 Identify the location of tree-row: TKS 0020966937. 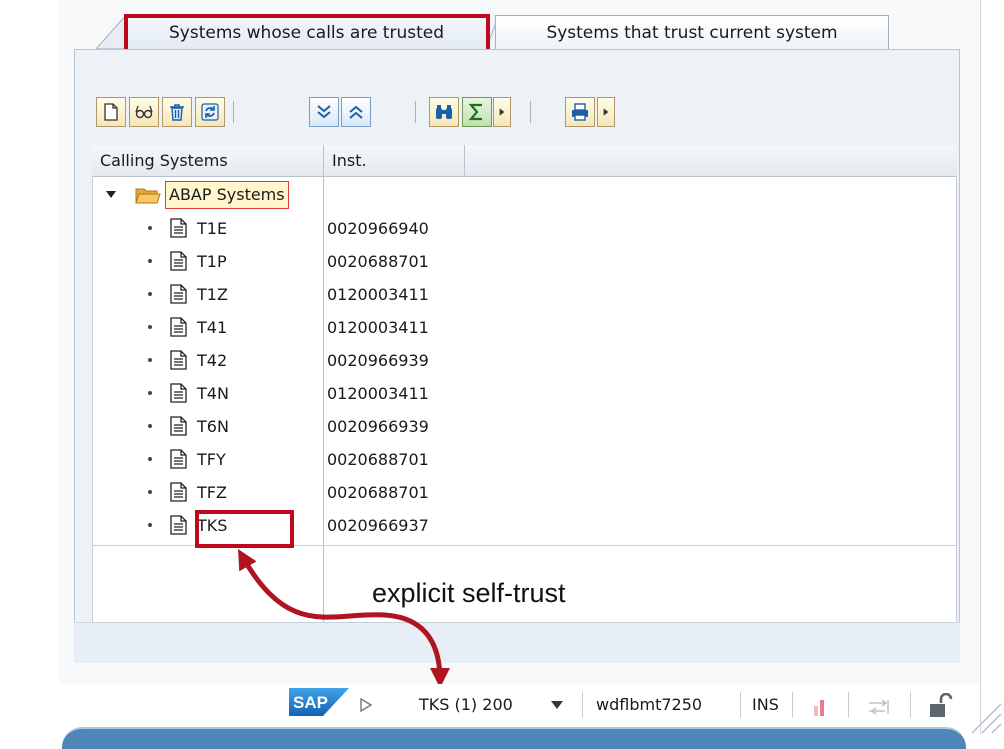
(524, 525).